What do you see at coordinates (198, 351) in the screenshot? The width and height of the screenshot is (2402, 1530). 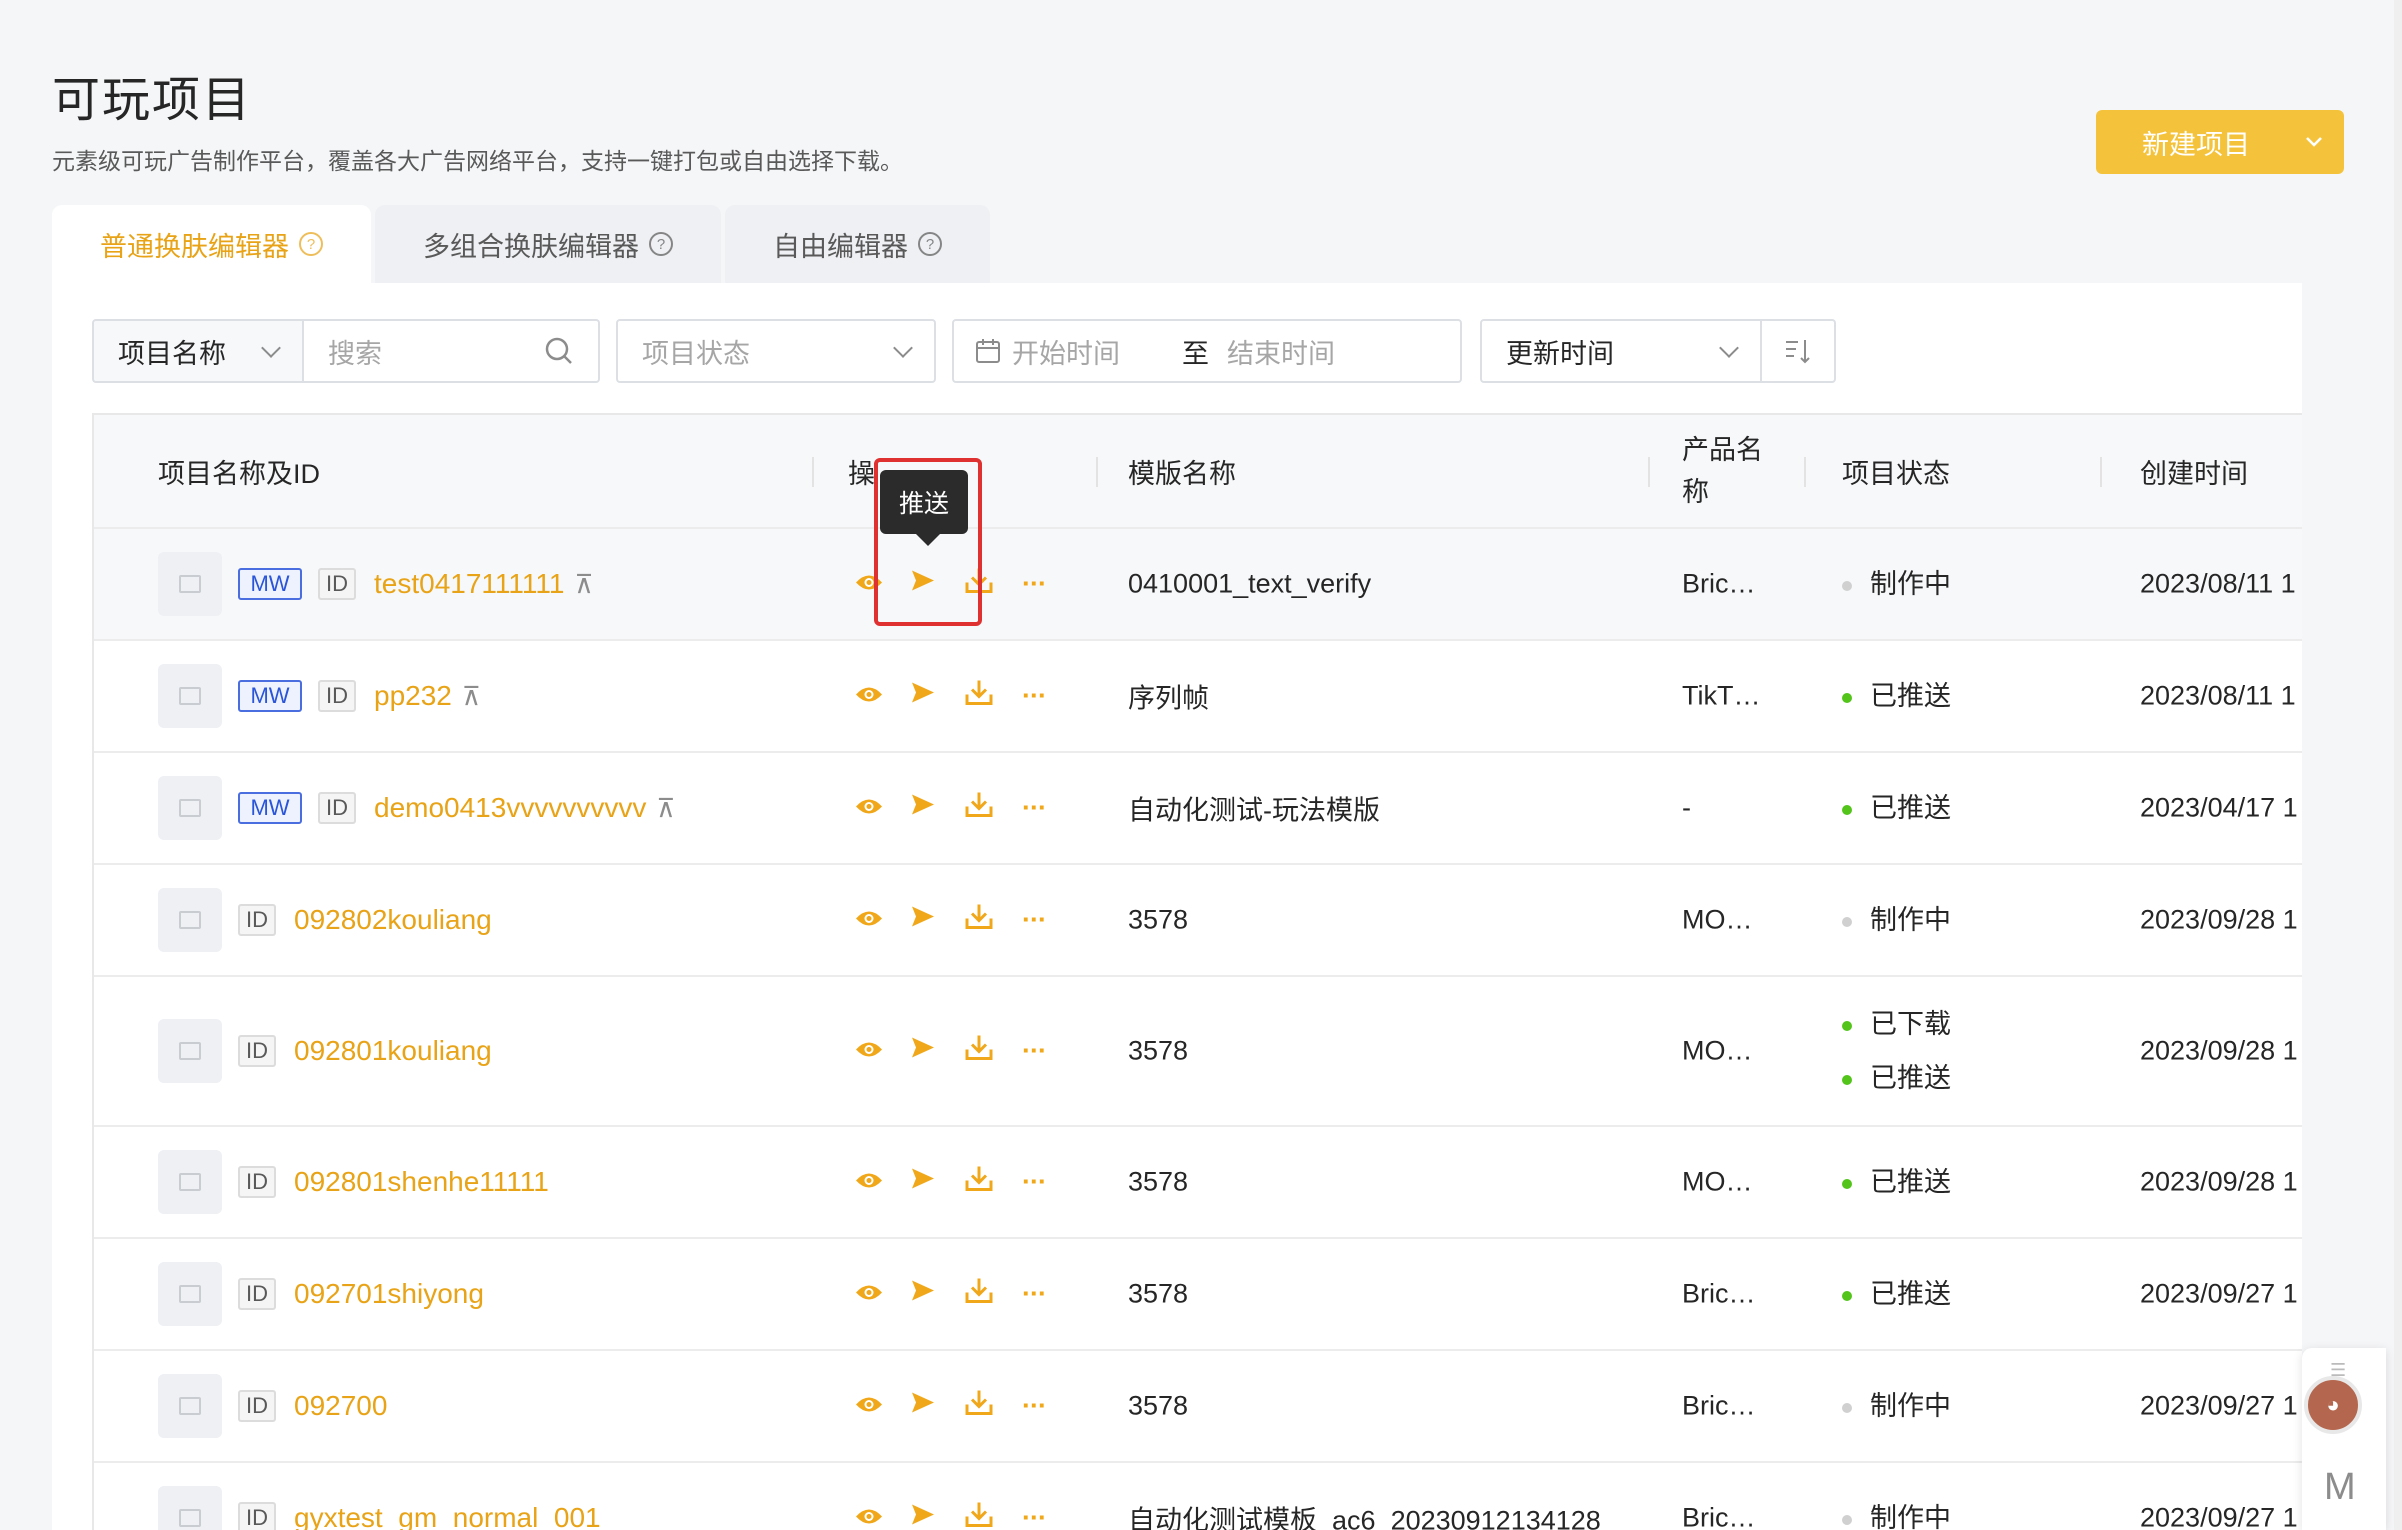 I see `search-field-select: 项目名称` at bounding box center [198, 351].